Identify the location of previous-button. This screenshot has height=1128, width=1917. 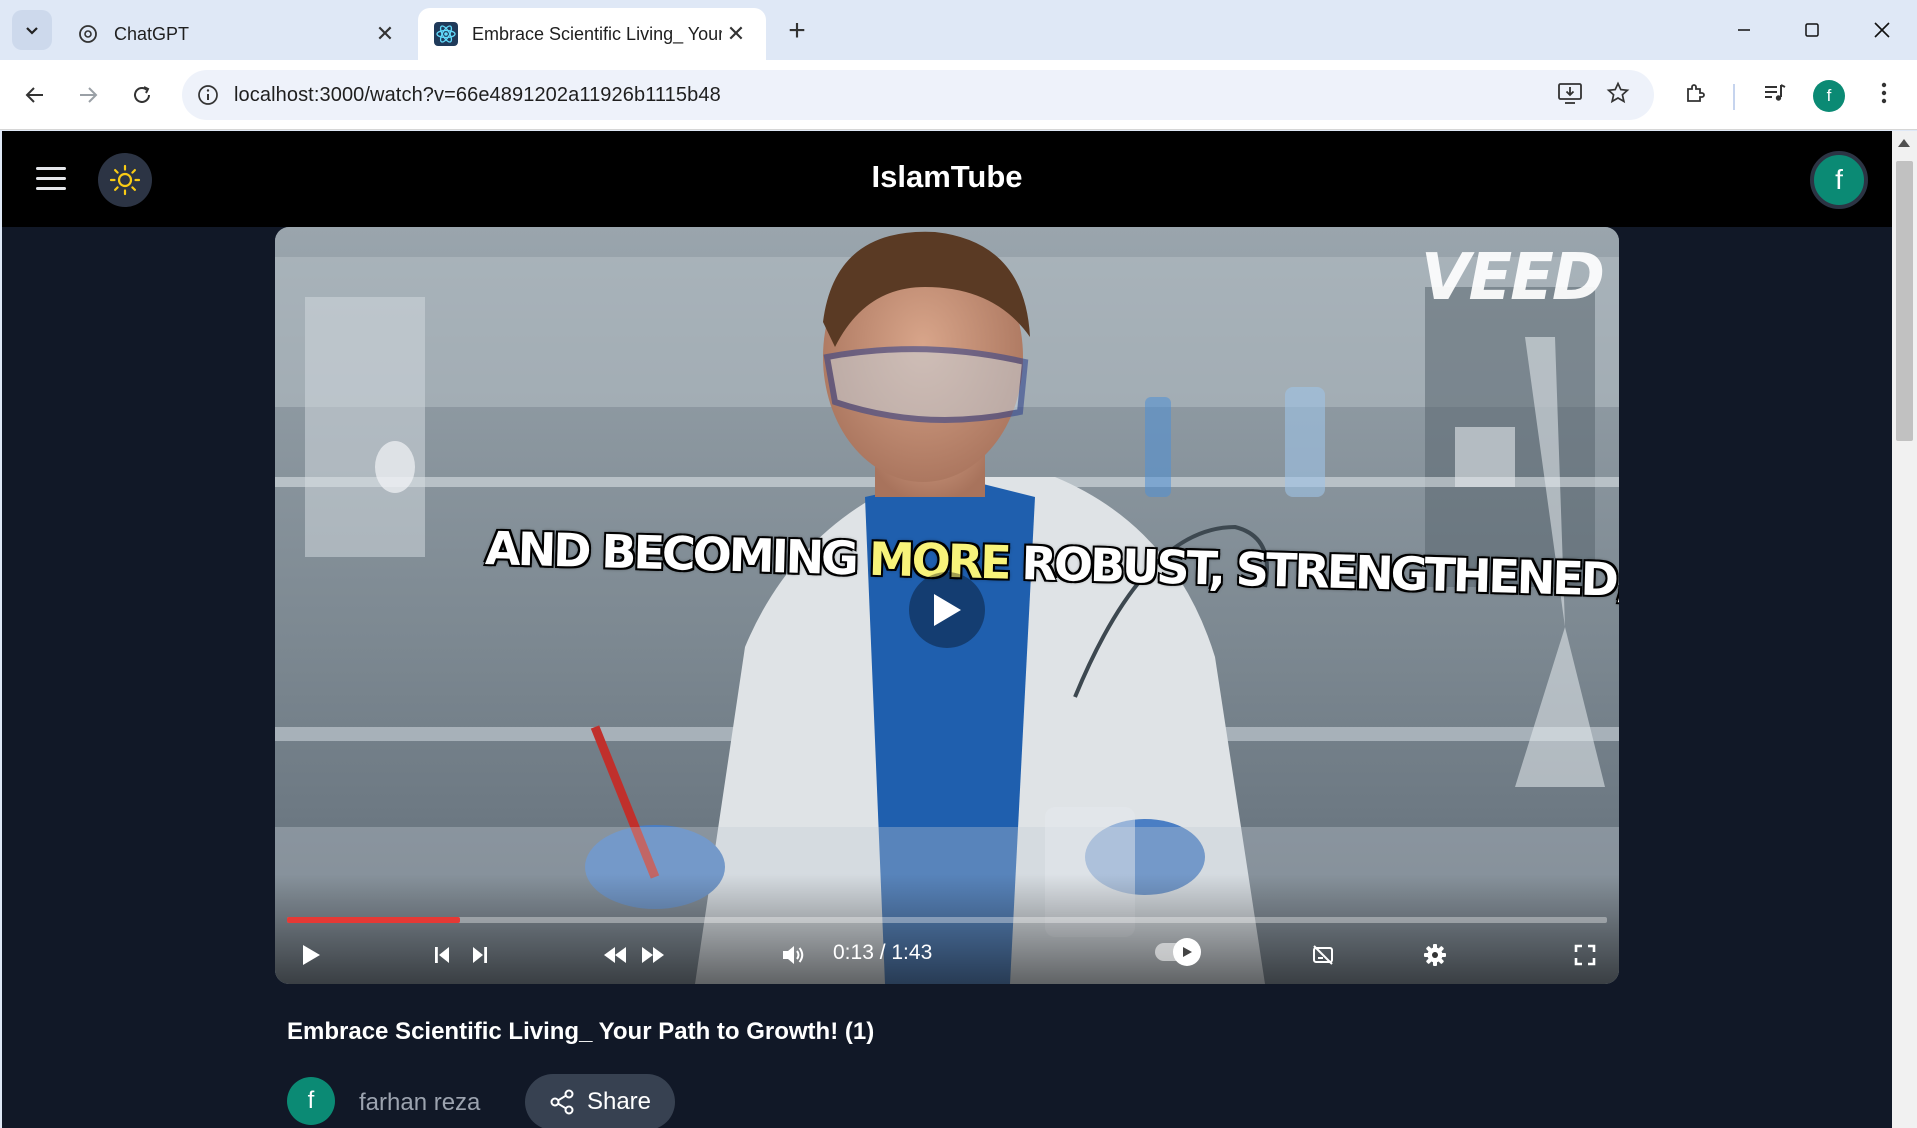
(442, 955).